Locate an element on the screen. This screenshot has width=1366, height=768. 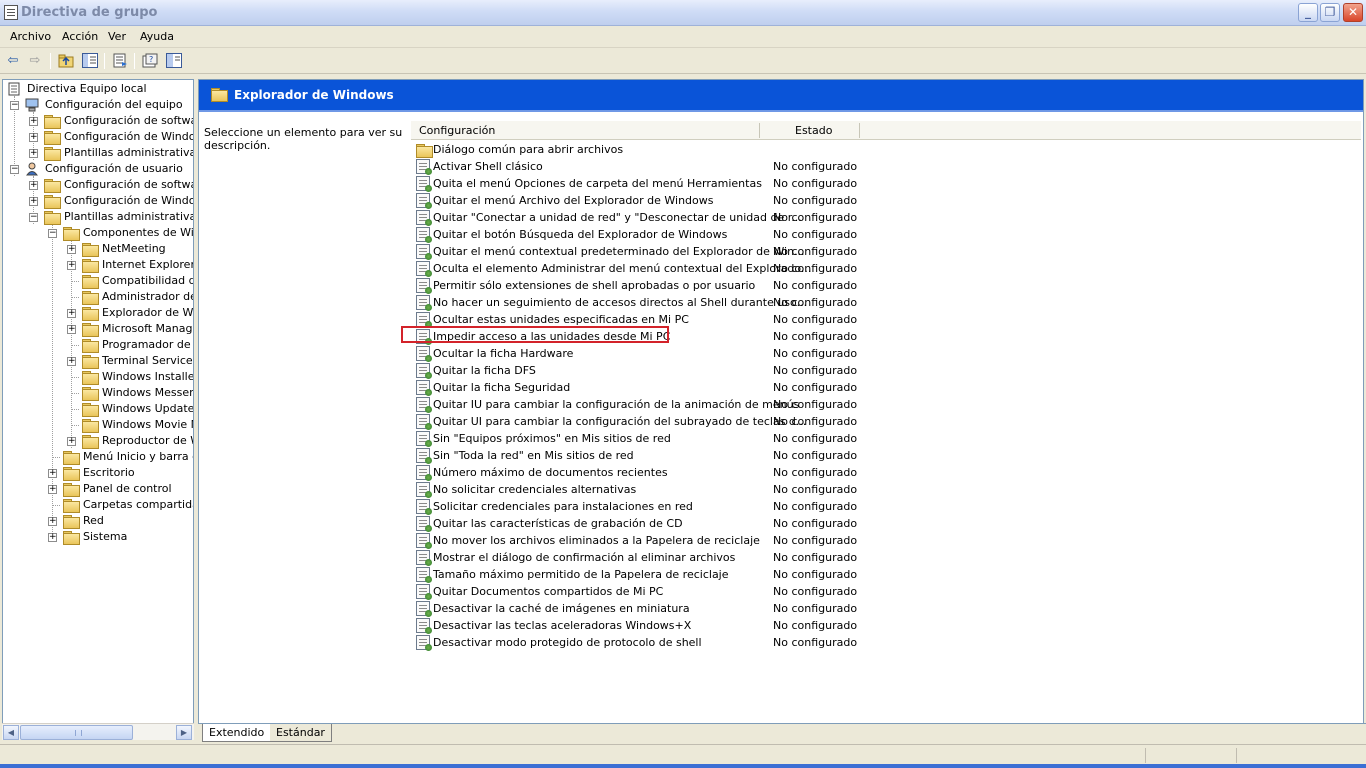
help-pane-icon is located at coordinates (174, 60).